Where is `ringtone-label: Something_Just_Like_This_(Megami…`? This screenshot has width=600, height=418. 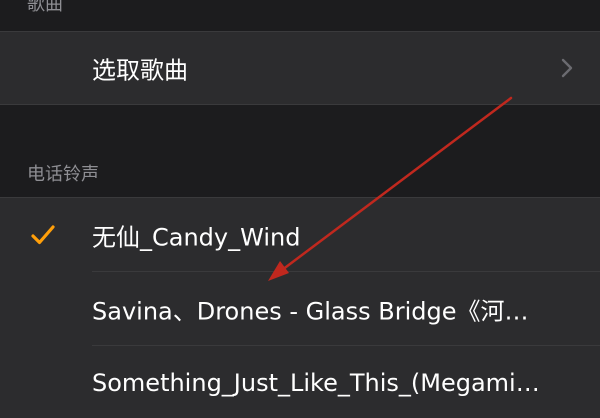
ringtone-label: Something_Just_Like_This_(Megami… is located at coordinates (316, 383).